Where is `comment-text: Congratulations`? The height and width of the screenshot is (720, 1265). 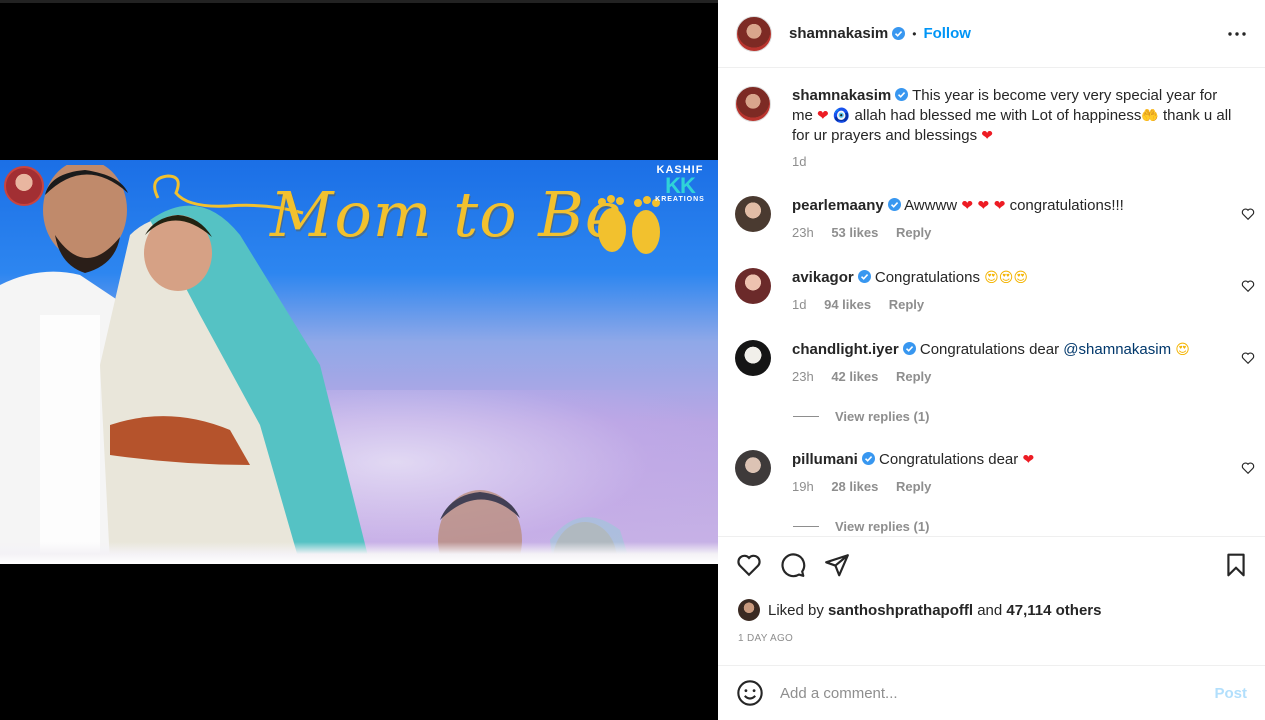
comment-text: Congratulations is located at coordinates (927, 277).